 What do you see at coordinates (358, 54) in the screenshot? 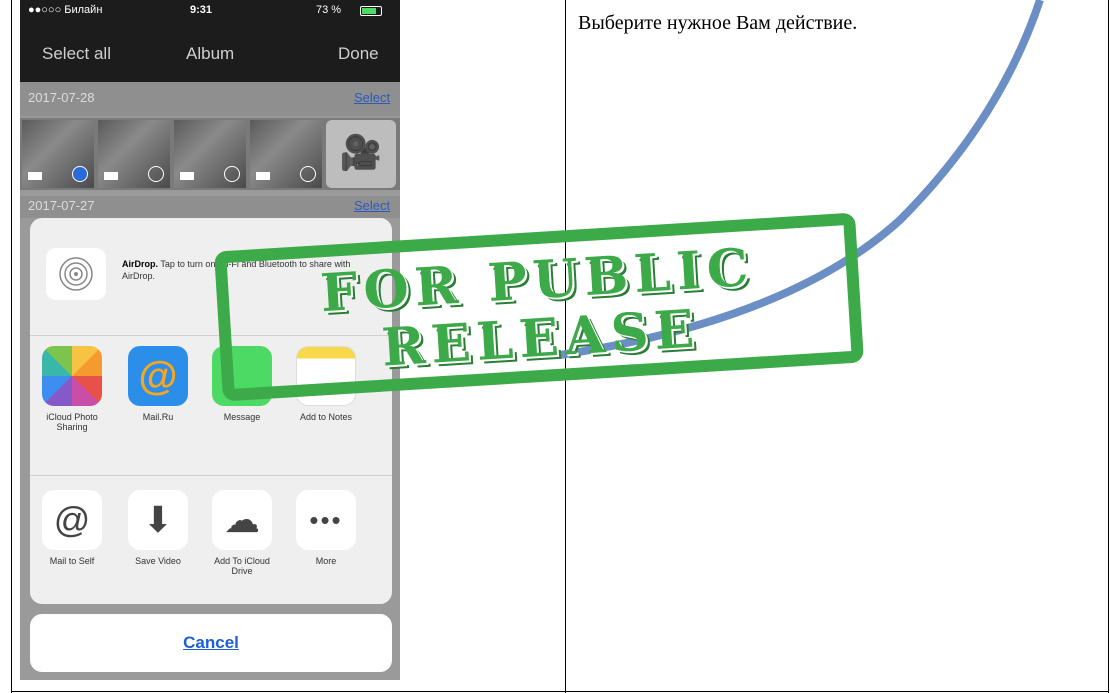
I see `done-button: Done` at bounding box center [358, 54].